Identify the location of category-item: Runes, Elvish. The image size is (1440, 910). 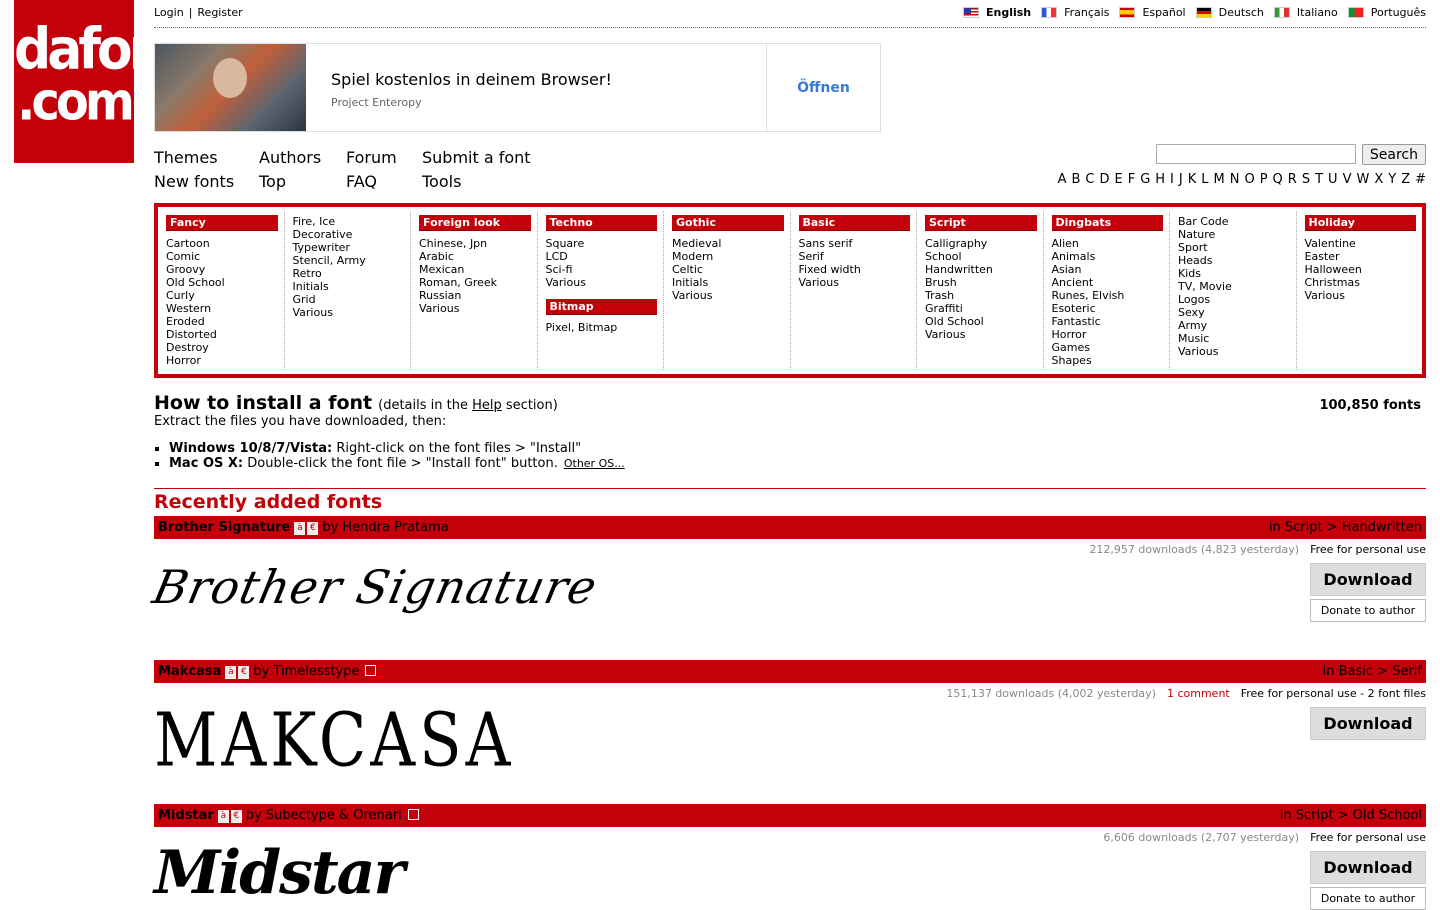
(1108, 295).